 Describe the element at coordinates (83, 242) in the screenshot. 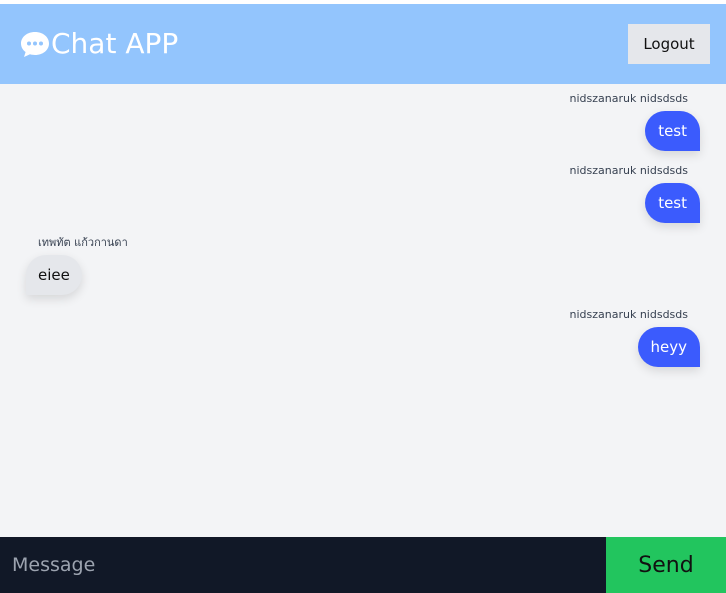

I see `message-sender: เทพทัต แก้วกานดา` at that location.